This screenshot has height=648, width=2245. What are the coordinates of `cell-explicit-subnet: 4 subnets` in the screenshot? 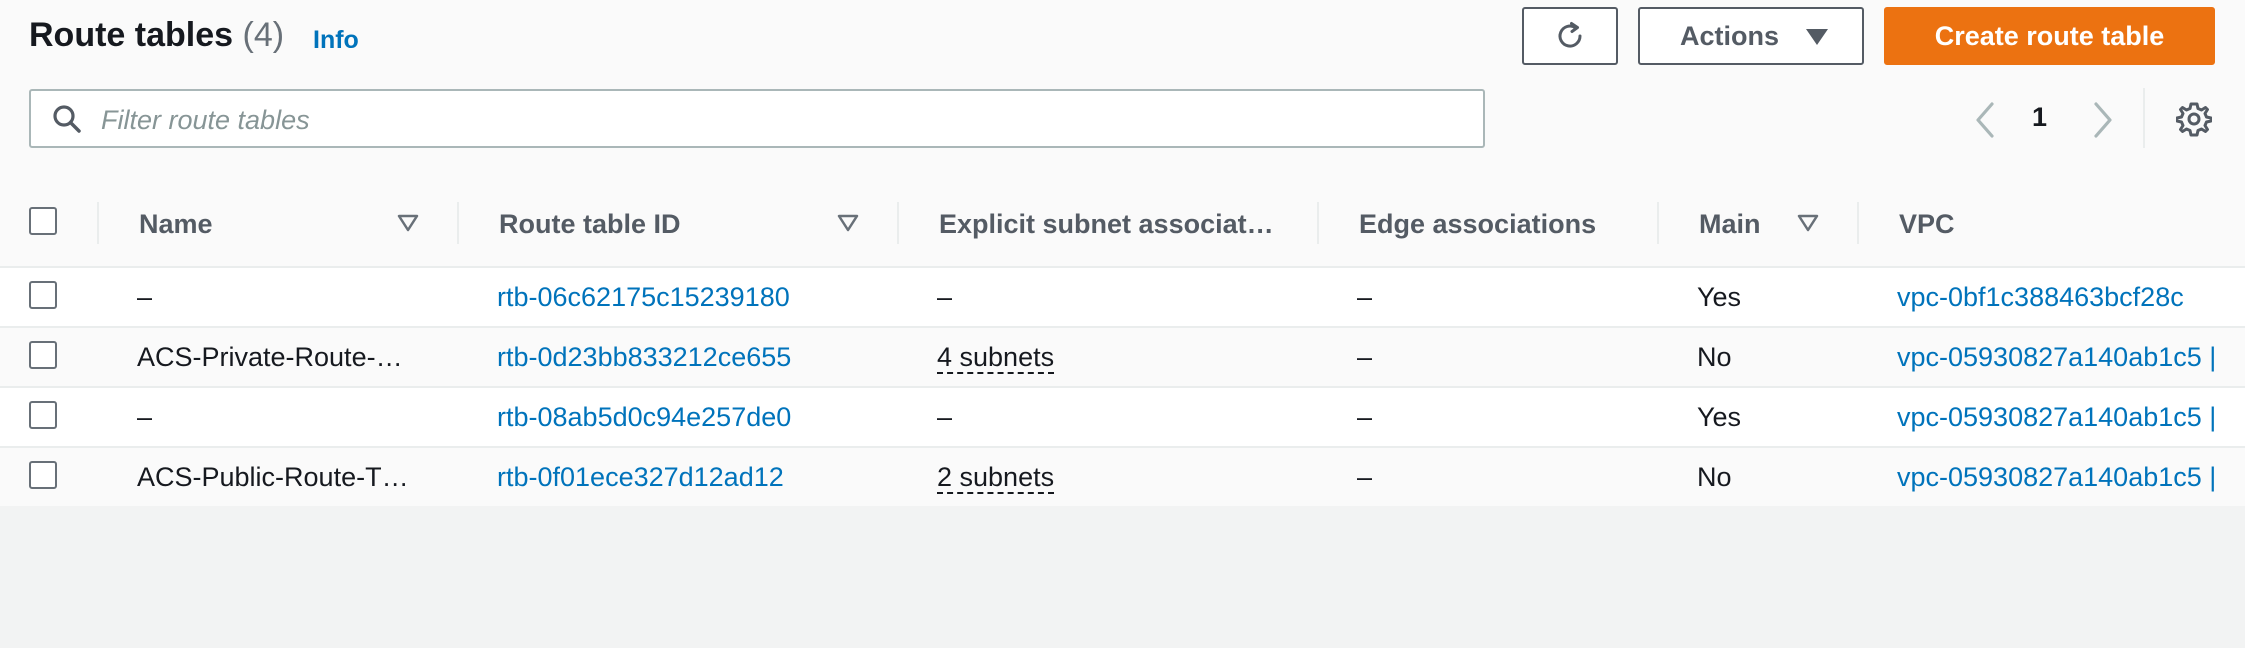 It's located at (996, 358).